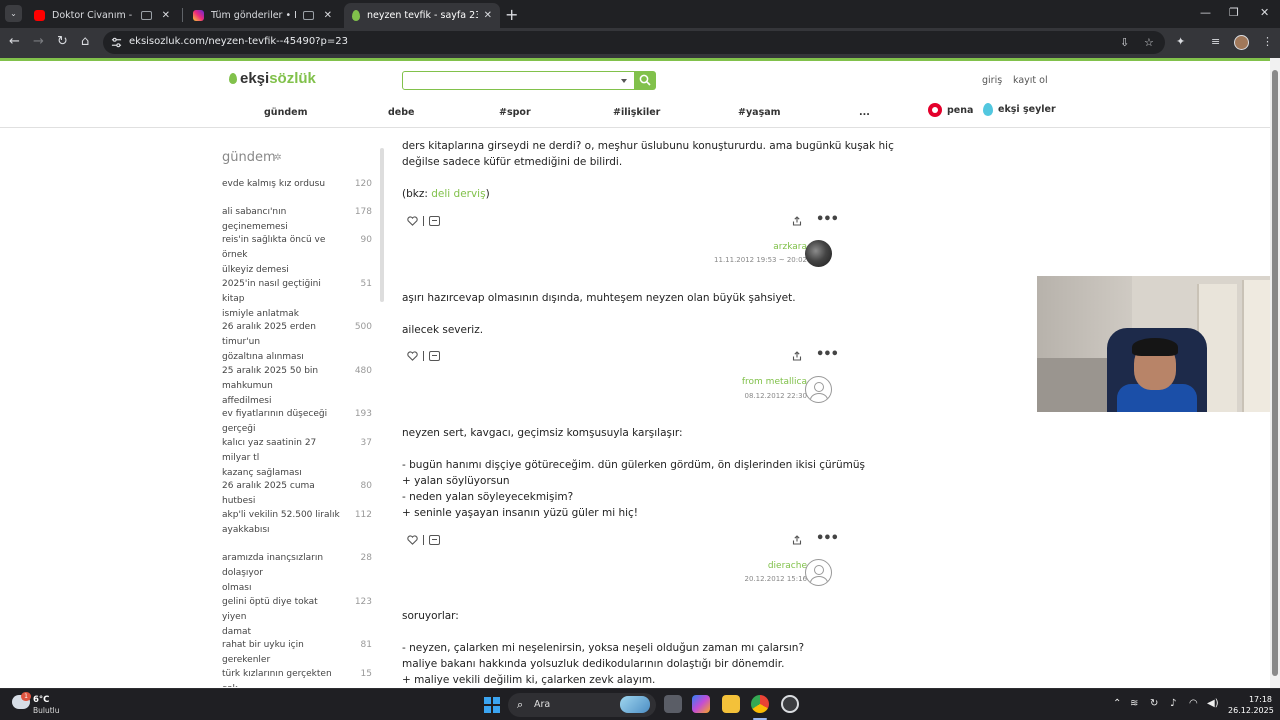 The image size is (1280, 720). I want to click on minimize-icon: —, so click(1205, 12).